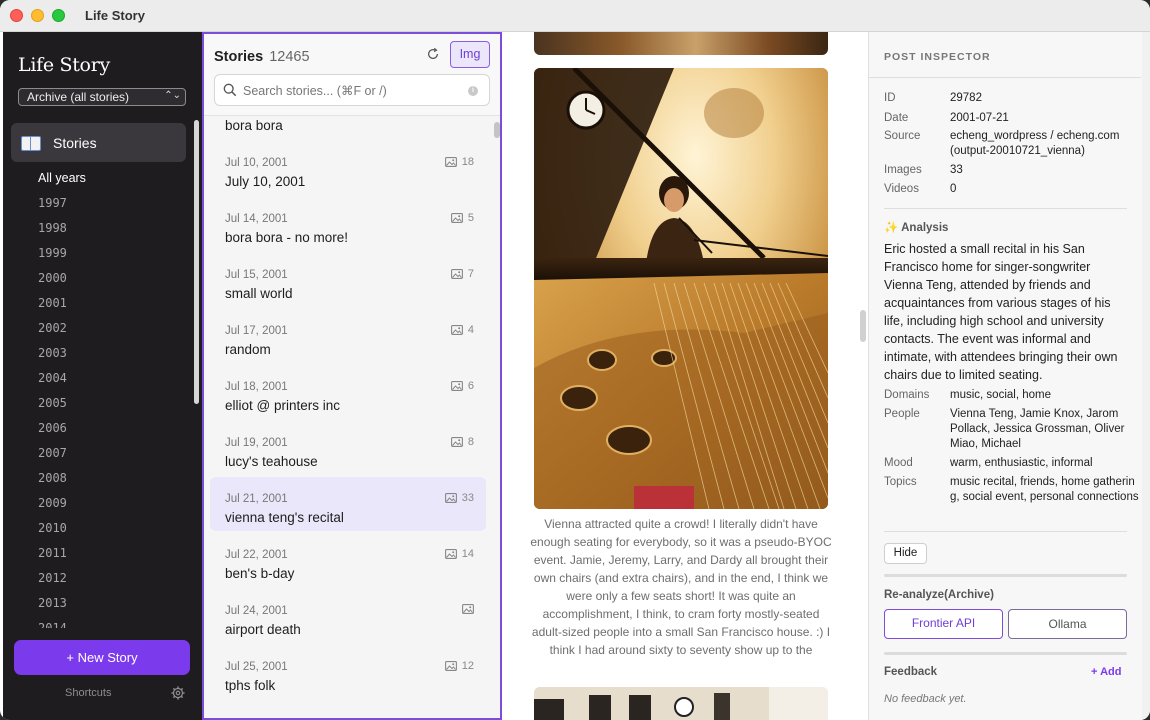 This screenshot has width=1150, height=720. What do you see at coordinates (348, 616) in the screenshot?
I see `story-list-item: Jul 24, 2001 airport death` at bounding box center [348, 616].